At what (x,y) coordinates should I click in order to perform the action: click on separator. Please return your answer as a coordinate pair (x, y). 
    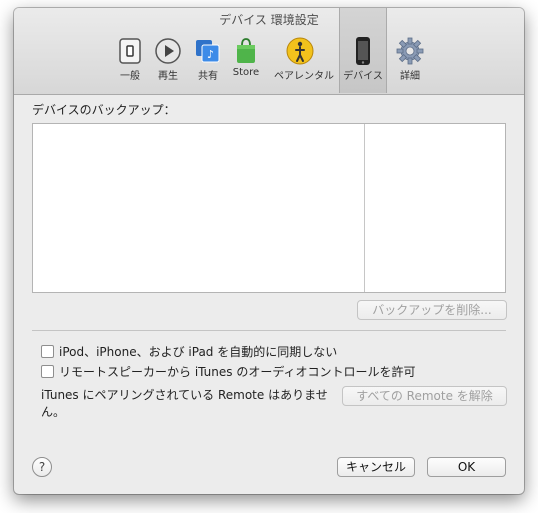
    Looking at the image, I should click on (269, 330).